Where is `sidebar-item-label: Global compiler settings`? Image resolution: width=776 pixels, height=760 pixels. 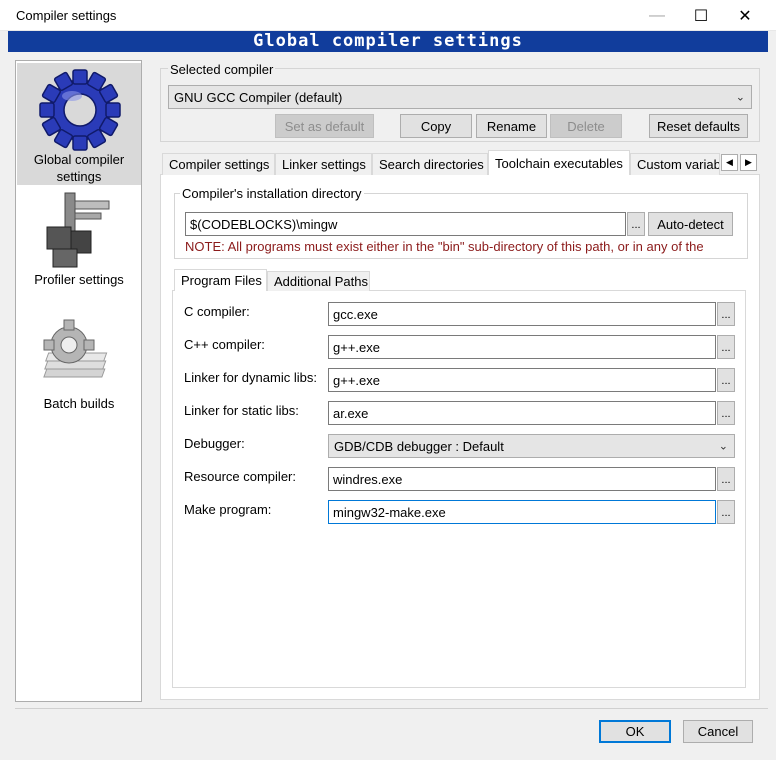
sidebar-item-label: Global compiler settings is located at coordinates (79, 168).